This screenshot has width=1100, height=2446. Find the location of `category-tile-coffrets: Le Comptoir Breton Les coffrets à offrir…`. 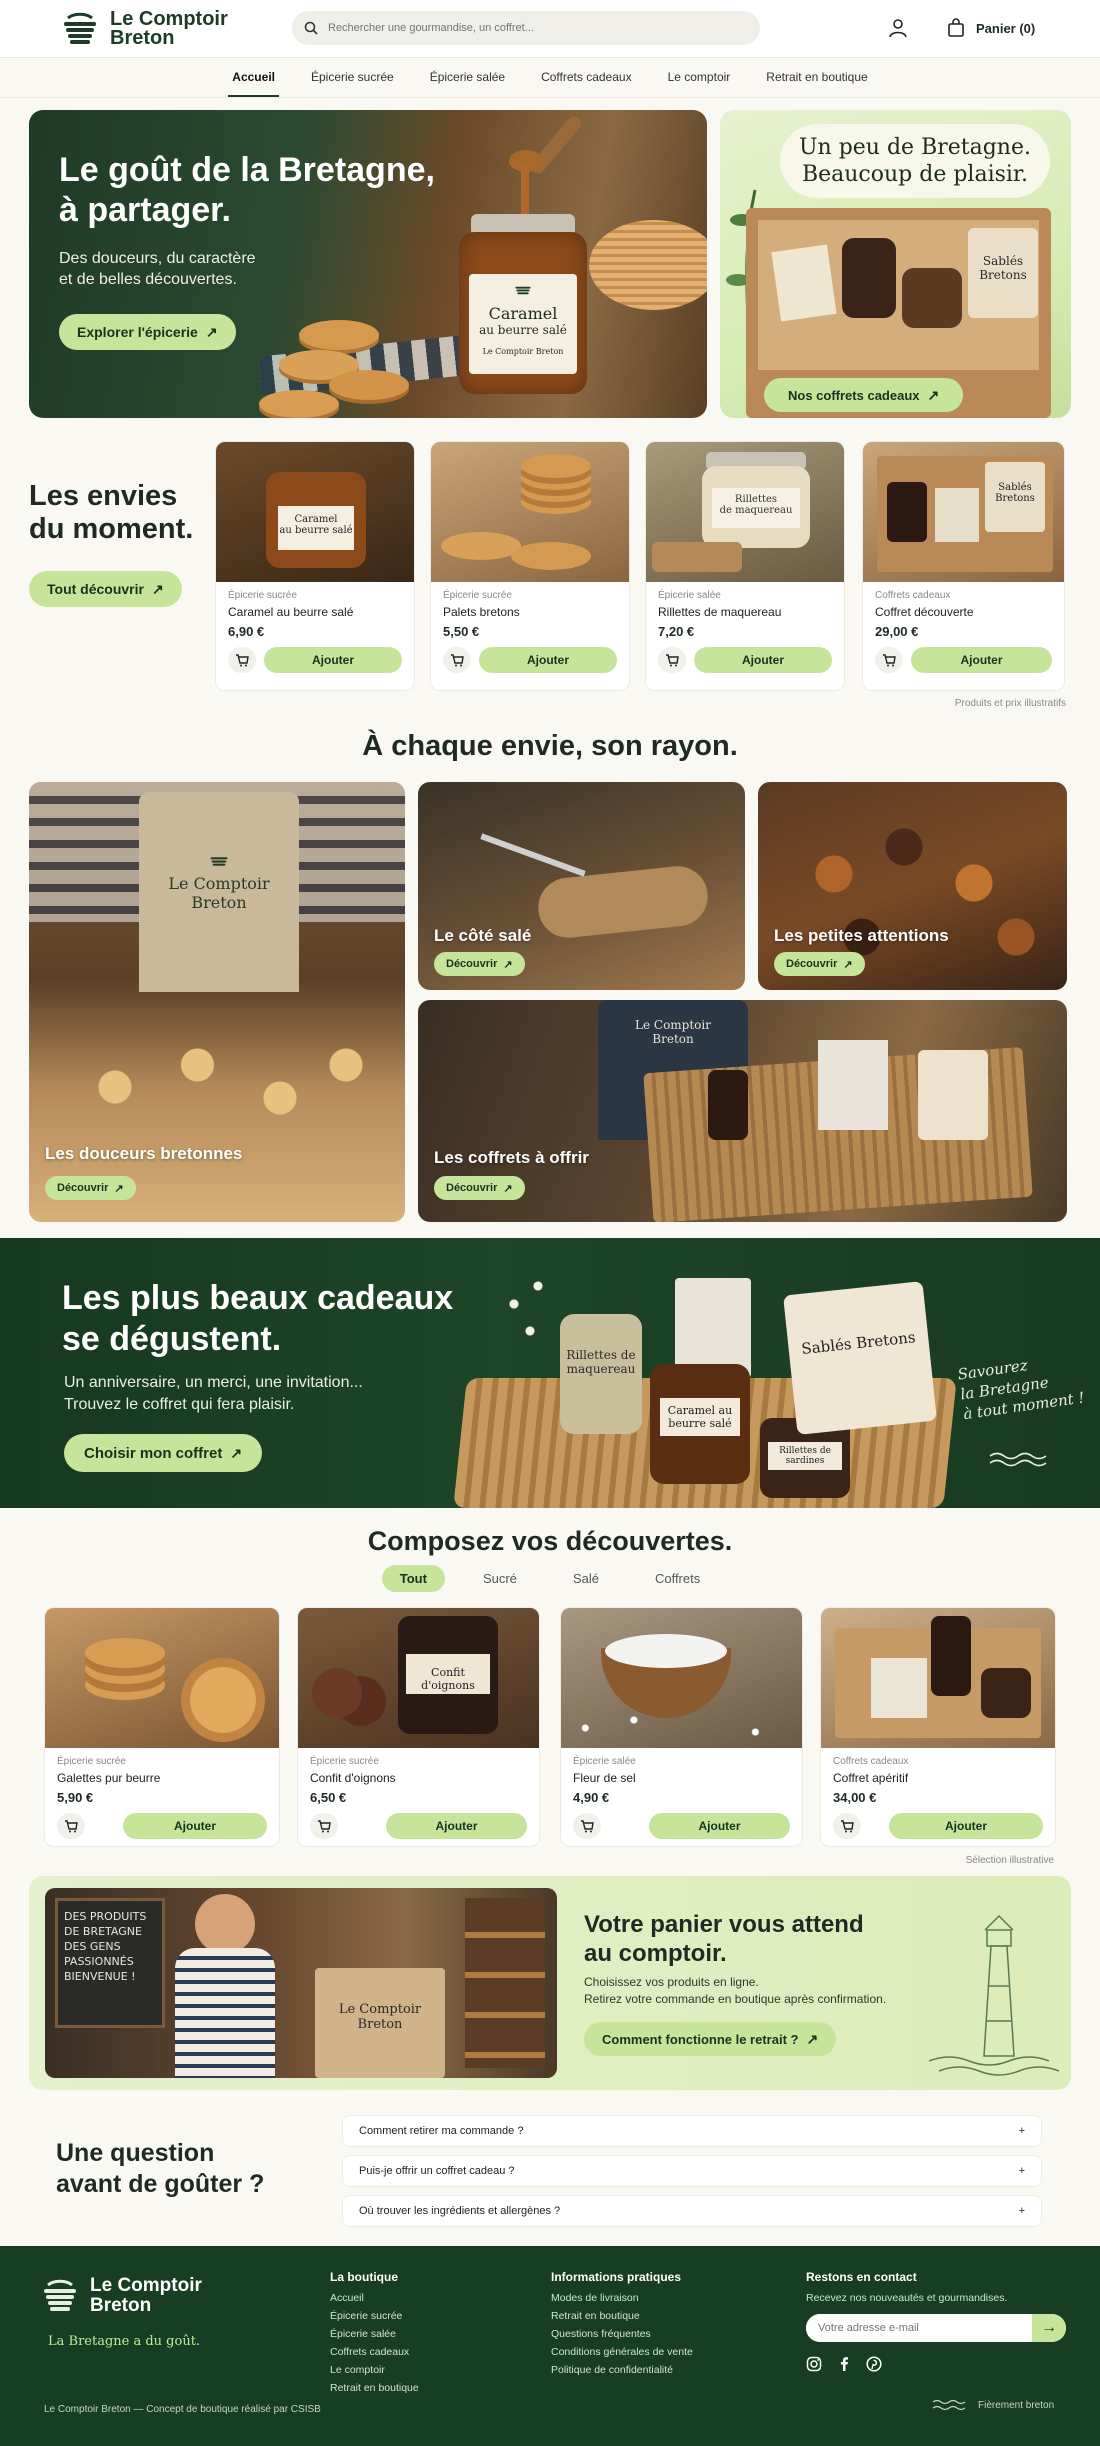

category-tile-coffrets: Le Comptoir Breton Les coffrets à offrir… is located at coordinates (742, 1111).